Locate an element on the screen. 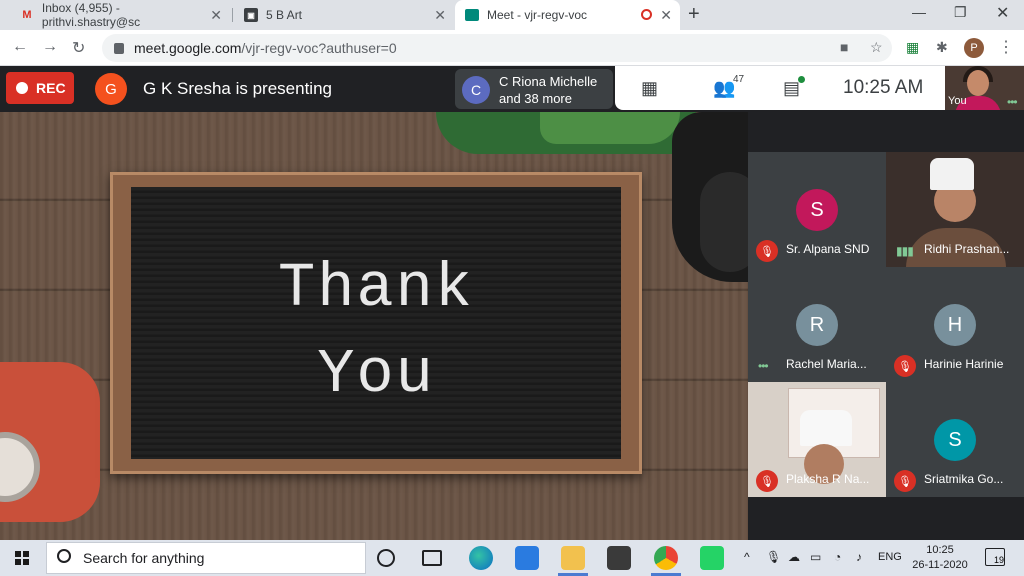 The height and width of the screenshot is (576, 1024). gmail-icon: M is located at coordinates (27, 15).